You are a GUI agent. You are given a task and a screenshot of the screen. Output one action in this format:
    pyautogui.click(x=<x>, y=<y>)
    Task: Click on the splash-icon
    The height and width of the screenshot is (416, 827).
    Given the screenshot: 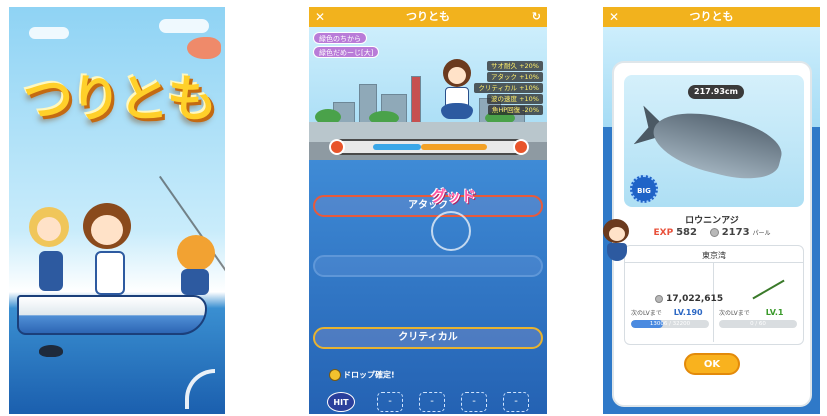 What is the action you would take?
    pyautogui.click(x=200, y=389)
    